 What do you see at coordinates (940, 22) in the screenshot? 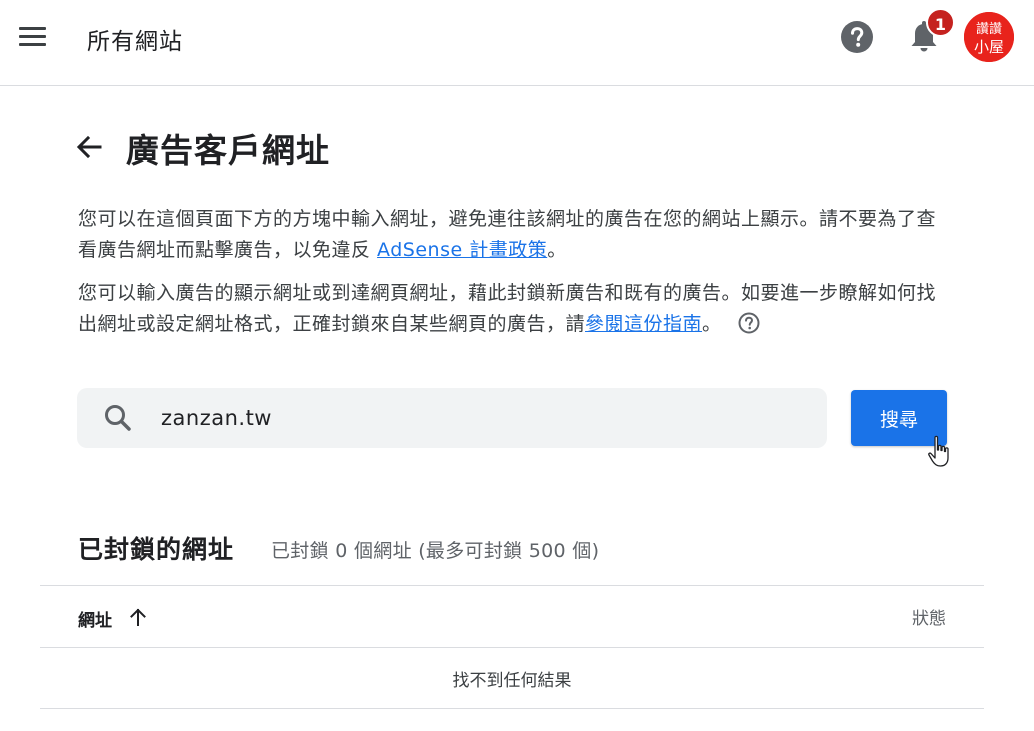
I see `notification-badge: 1` at bounding box center [940, 22].